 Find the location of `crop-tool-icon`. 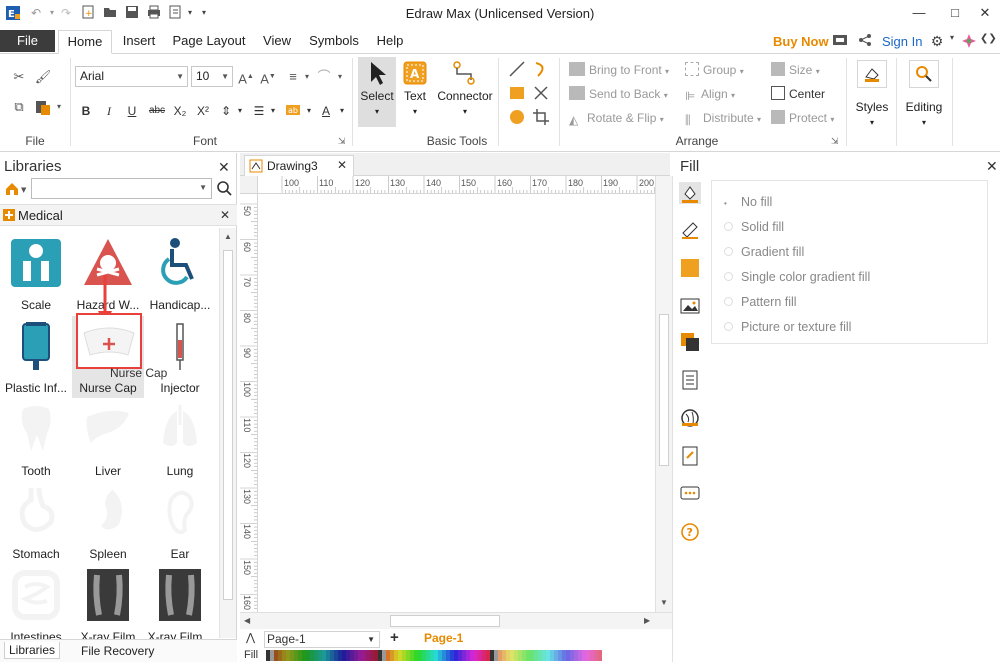

crop-tool-icon is located at coordinates (541, 117).